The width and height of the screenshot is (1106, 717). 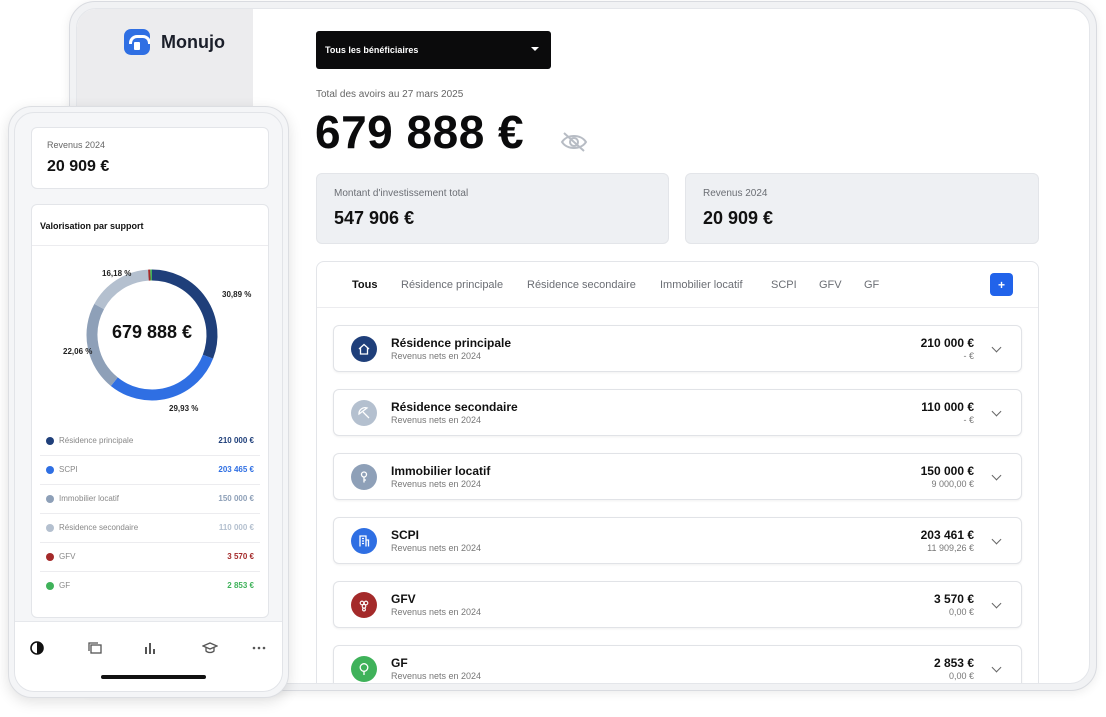 What do you see at coordinates (784, 285) in the screenshot?
I see `tab-scpi: SCPI` at bounding box center [784, 285].